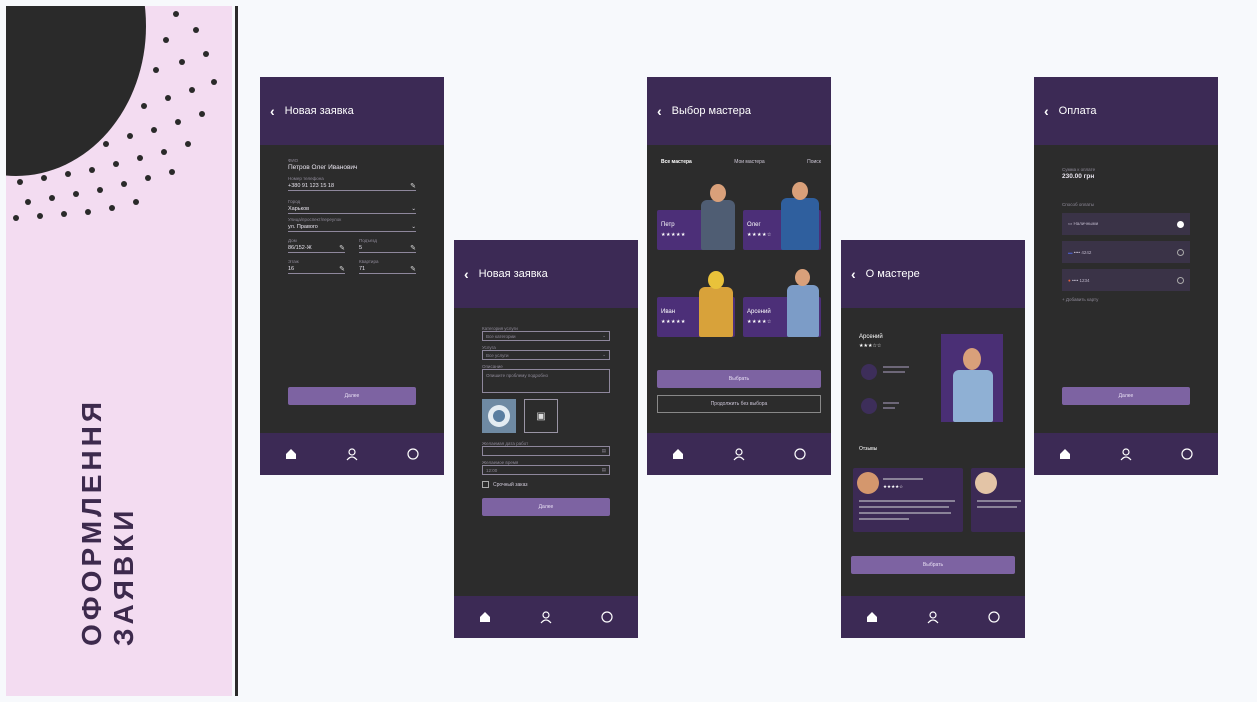 The height and width of the screenshot is (702, 1257). Describe the element at coordinates (814, 162) in the screenshot. I see `tab-search: Поиск` at that location.